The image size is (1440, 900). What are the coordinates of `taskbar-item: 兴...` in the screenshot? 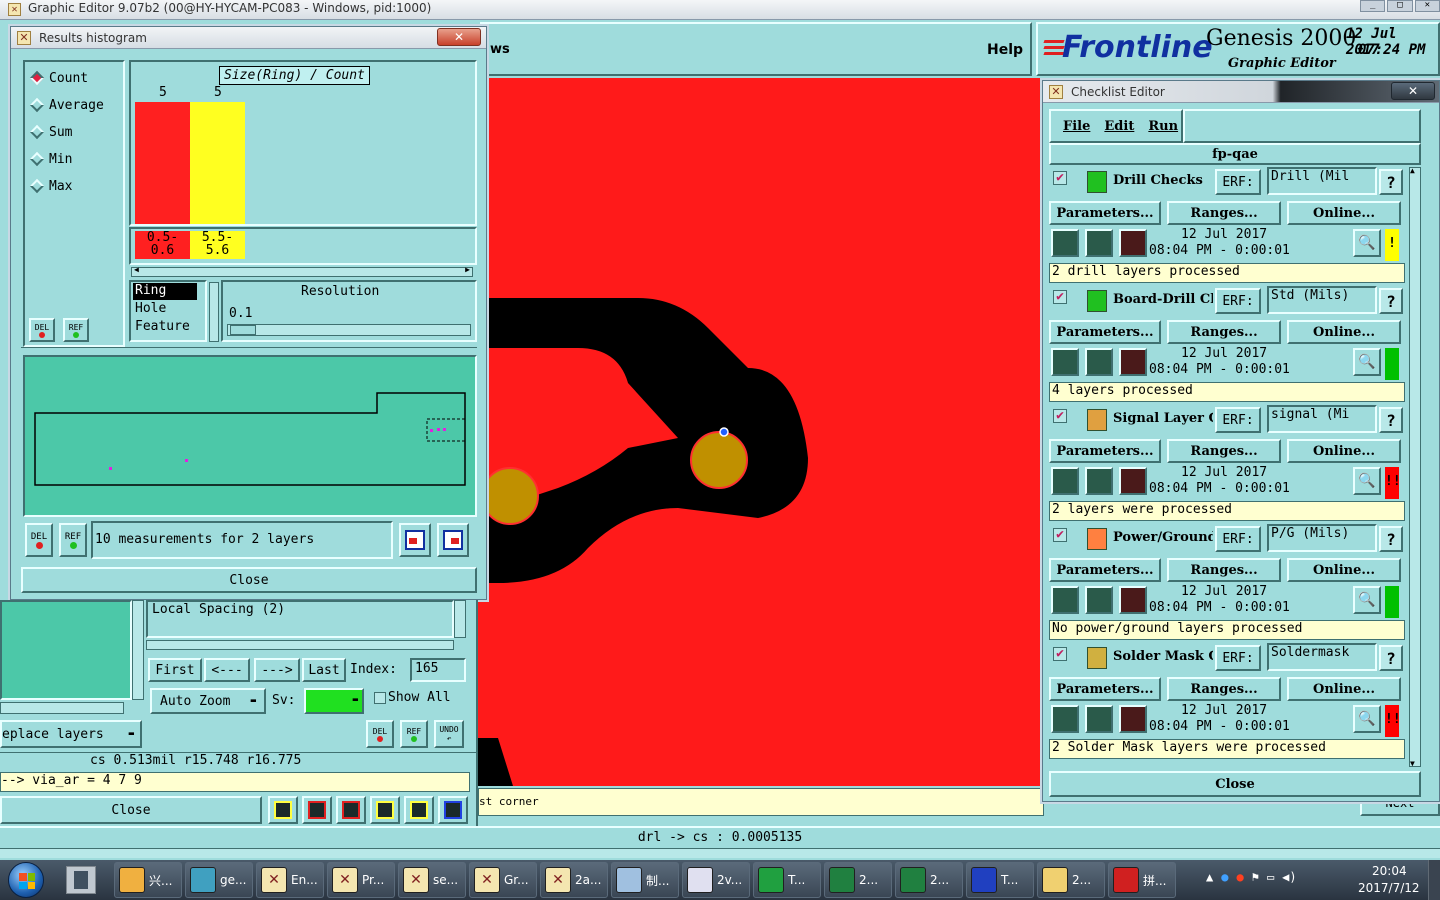 It's located at (148, 880).